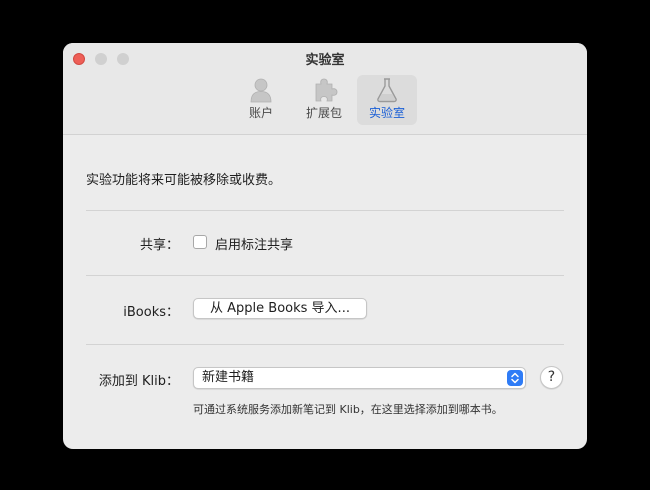 The image size is (650, 490). I want to click on tab-labs: 实验室, so click(387, 100).